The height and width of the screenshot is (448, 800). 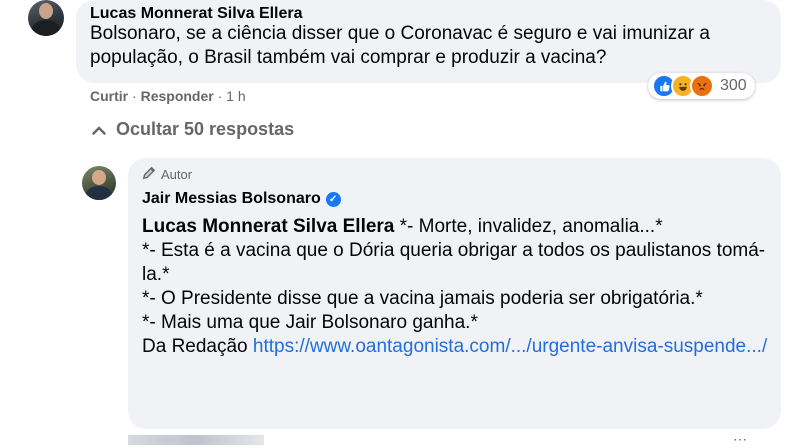 What do you see at coordinates (733, 85) in the screenshot?
I see `reaction-count: 300` at bounding box center [733, 85].